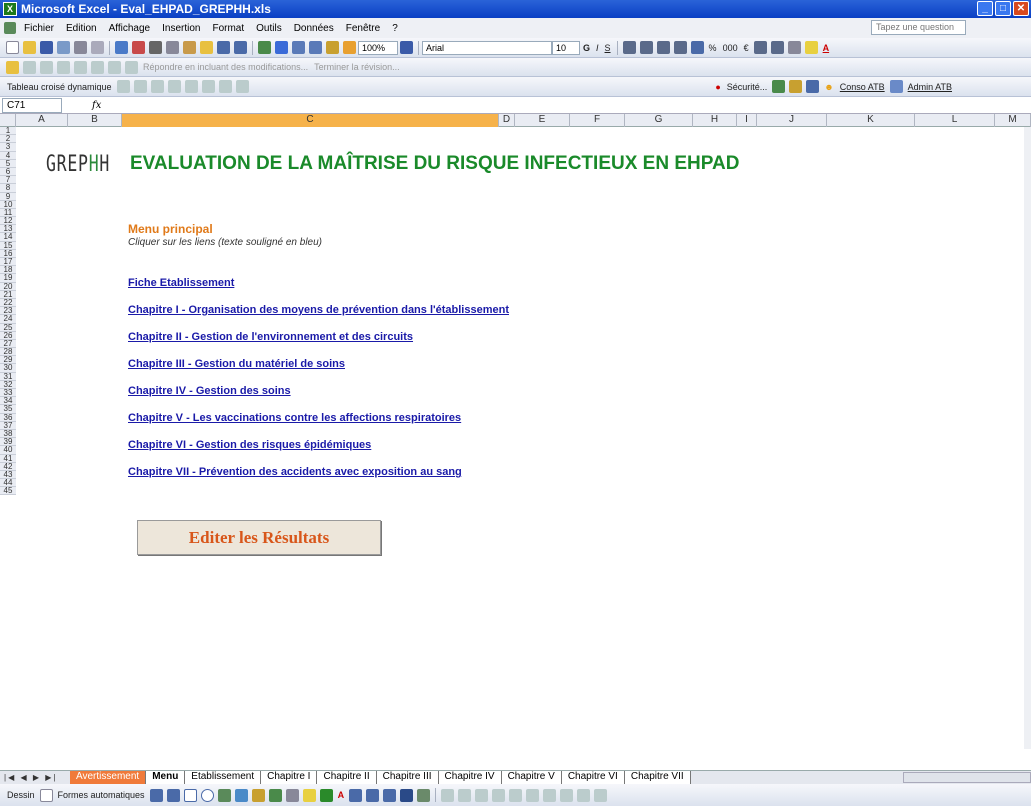 Image resolution: width=1031 pixels, height=806 pixels. Describe the element at coordinates (918, 27) in the screenshot. I see `help-search-input: Tapez une question` at that location.